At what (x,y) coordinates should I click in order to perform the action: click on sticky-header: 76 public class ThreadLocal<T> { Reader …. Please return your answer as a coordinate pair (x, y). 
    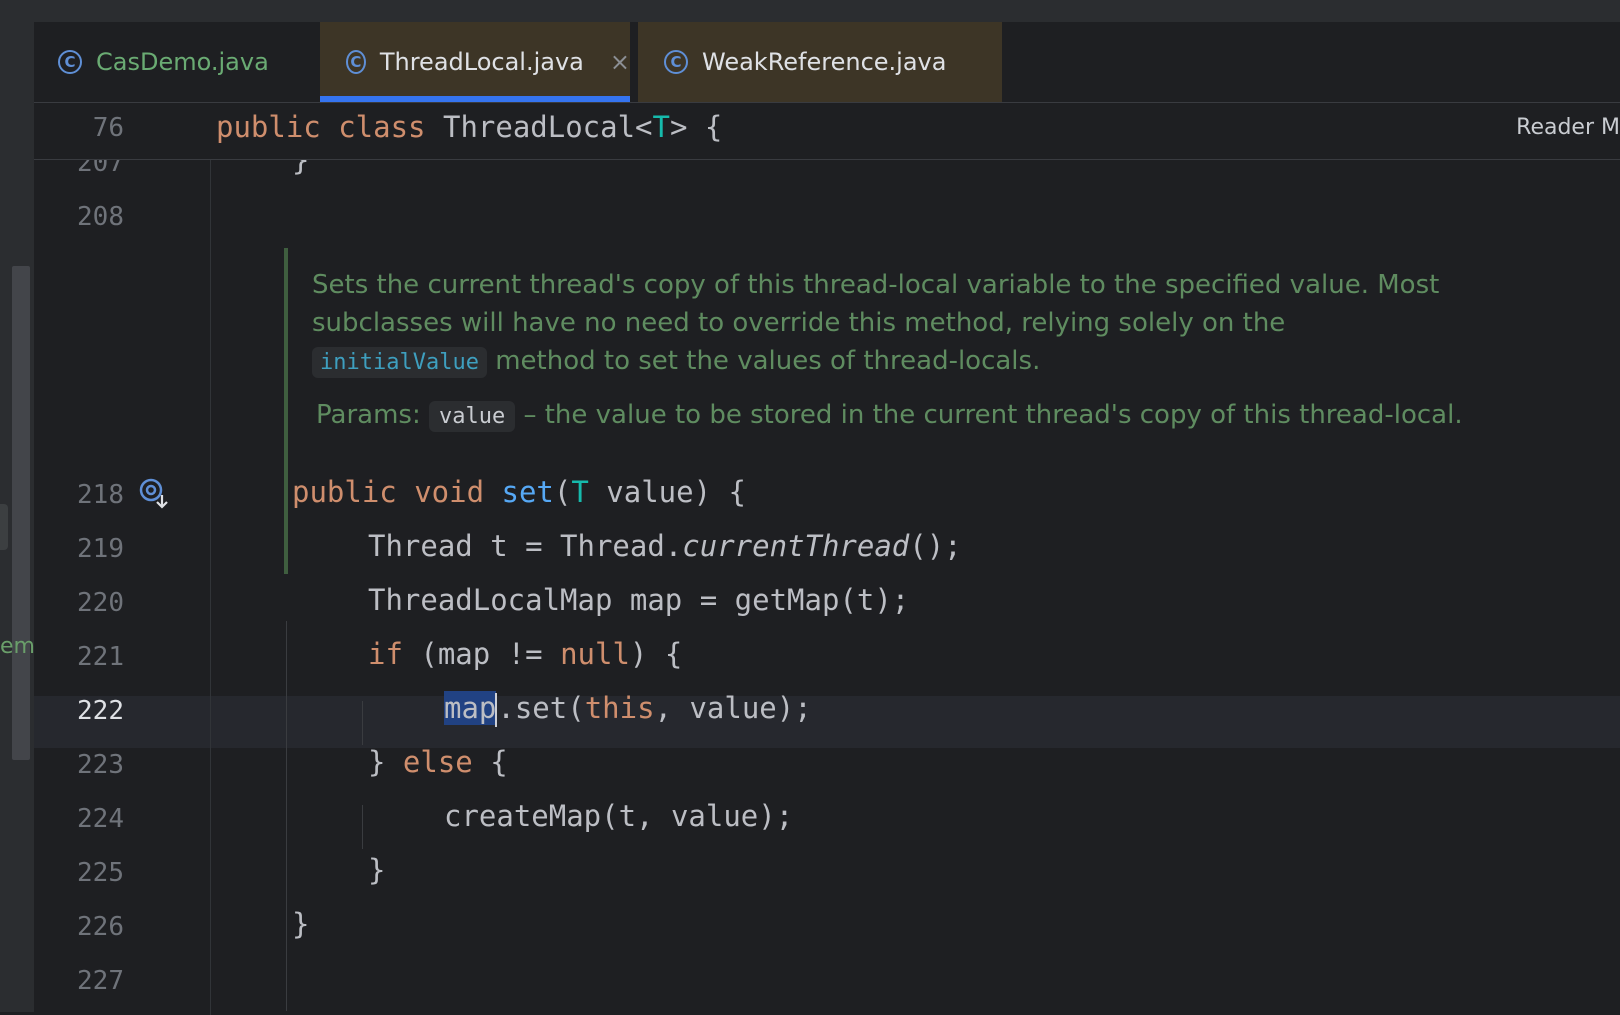
    Looking at the image, I should click on (827, 131).